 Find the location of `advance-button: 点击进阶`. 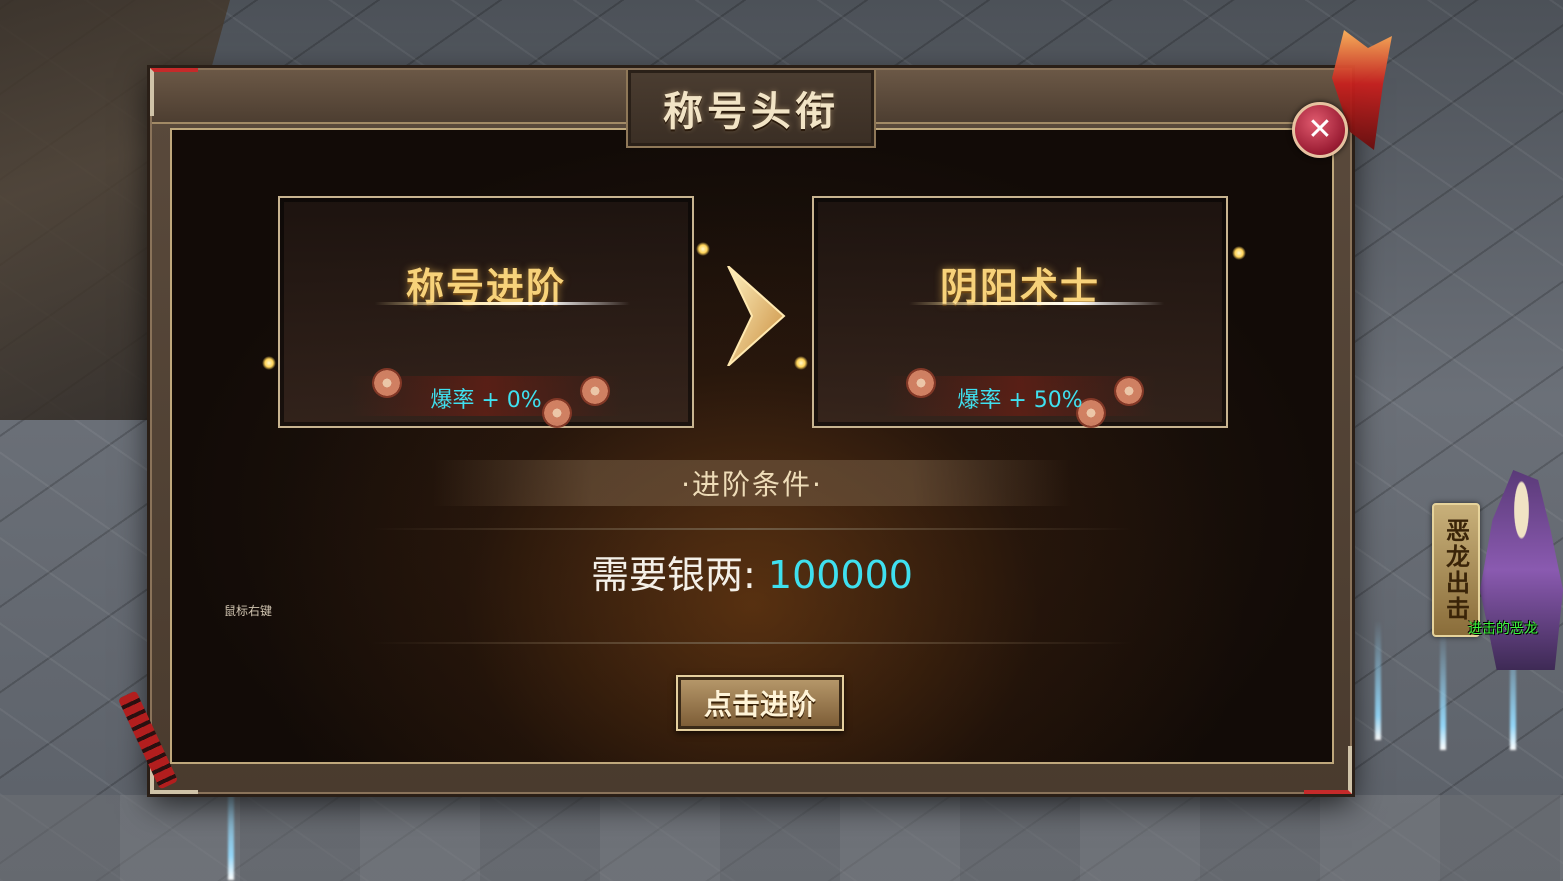

advance-button: 点击进阶 is located at coordinates (760, 703).